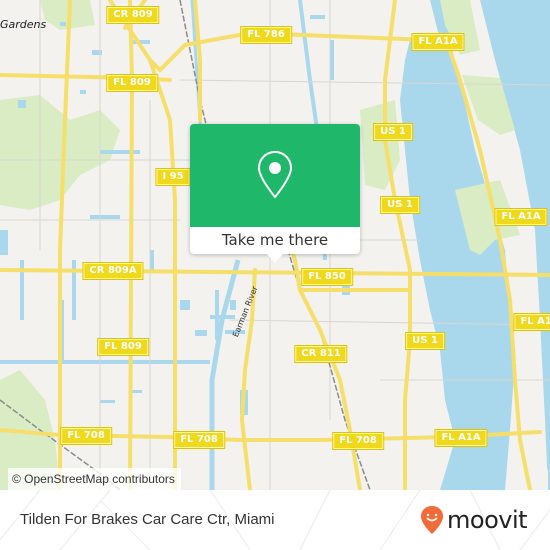  What do you see at coordinates (113, 271) in the screenshot?
I see `road-shield-cr-809a: CR 809A` at bounding box center [113, 271].